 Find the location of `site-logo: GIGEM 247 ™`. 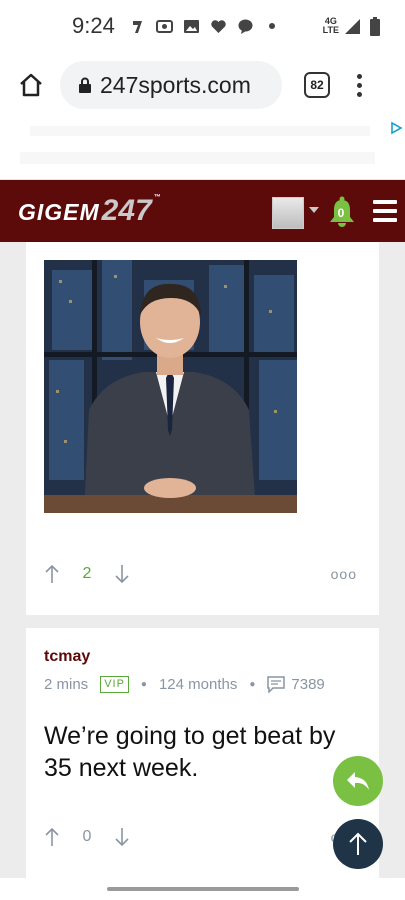

site-logo: GIGEM 247 ™ is located at coordinates (90, 211).